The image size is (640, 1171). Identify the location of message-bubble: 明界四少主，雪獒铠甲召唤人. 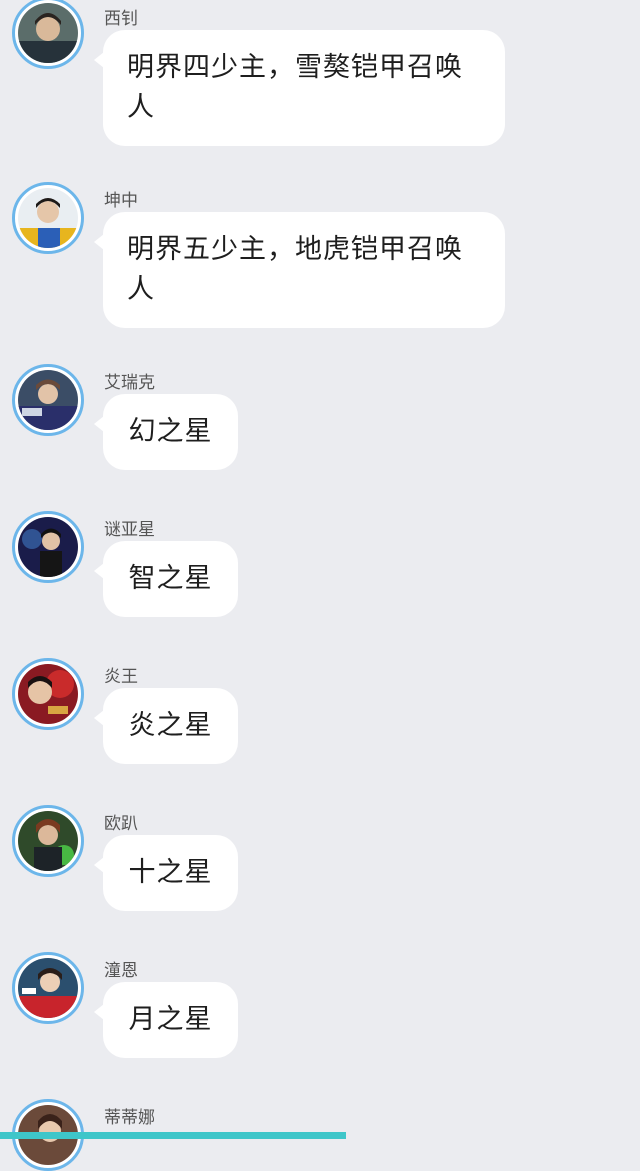
(299, 88).